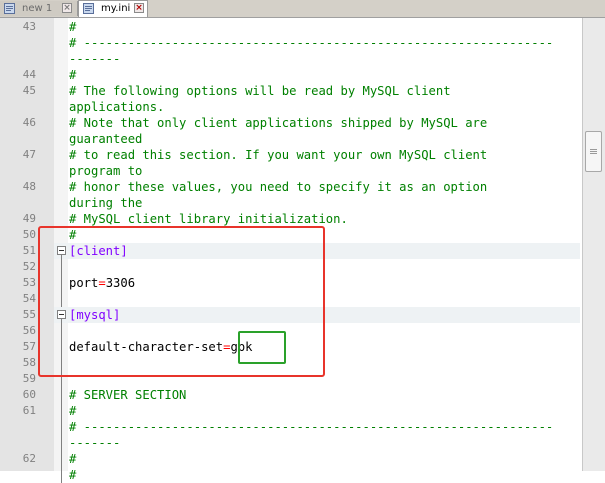 The image size is (605, 483). I want to click on tab-label: new 1, so click(37, 8).